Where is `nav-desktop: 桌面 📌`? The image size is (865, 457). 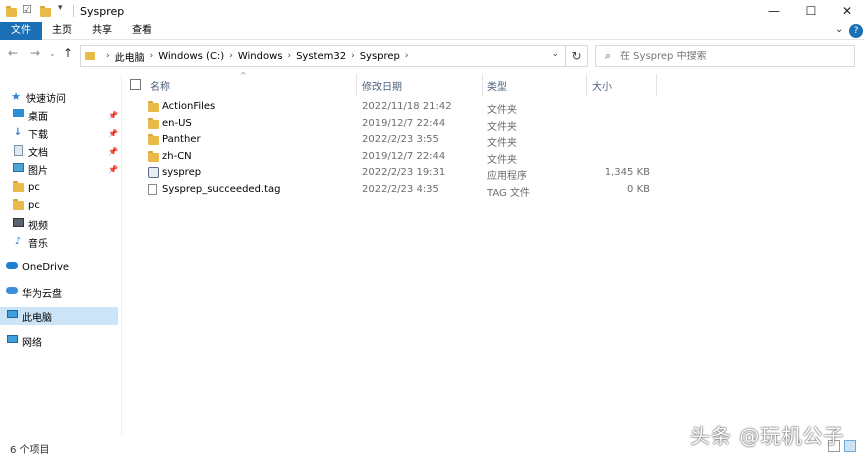 nav-desktop: 桌面 📌 is located at coordinates (59, 115).